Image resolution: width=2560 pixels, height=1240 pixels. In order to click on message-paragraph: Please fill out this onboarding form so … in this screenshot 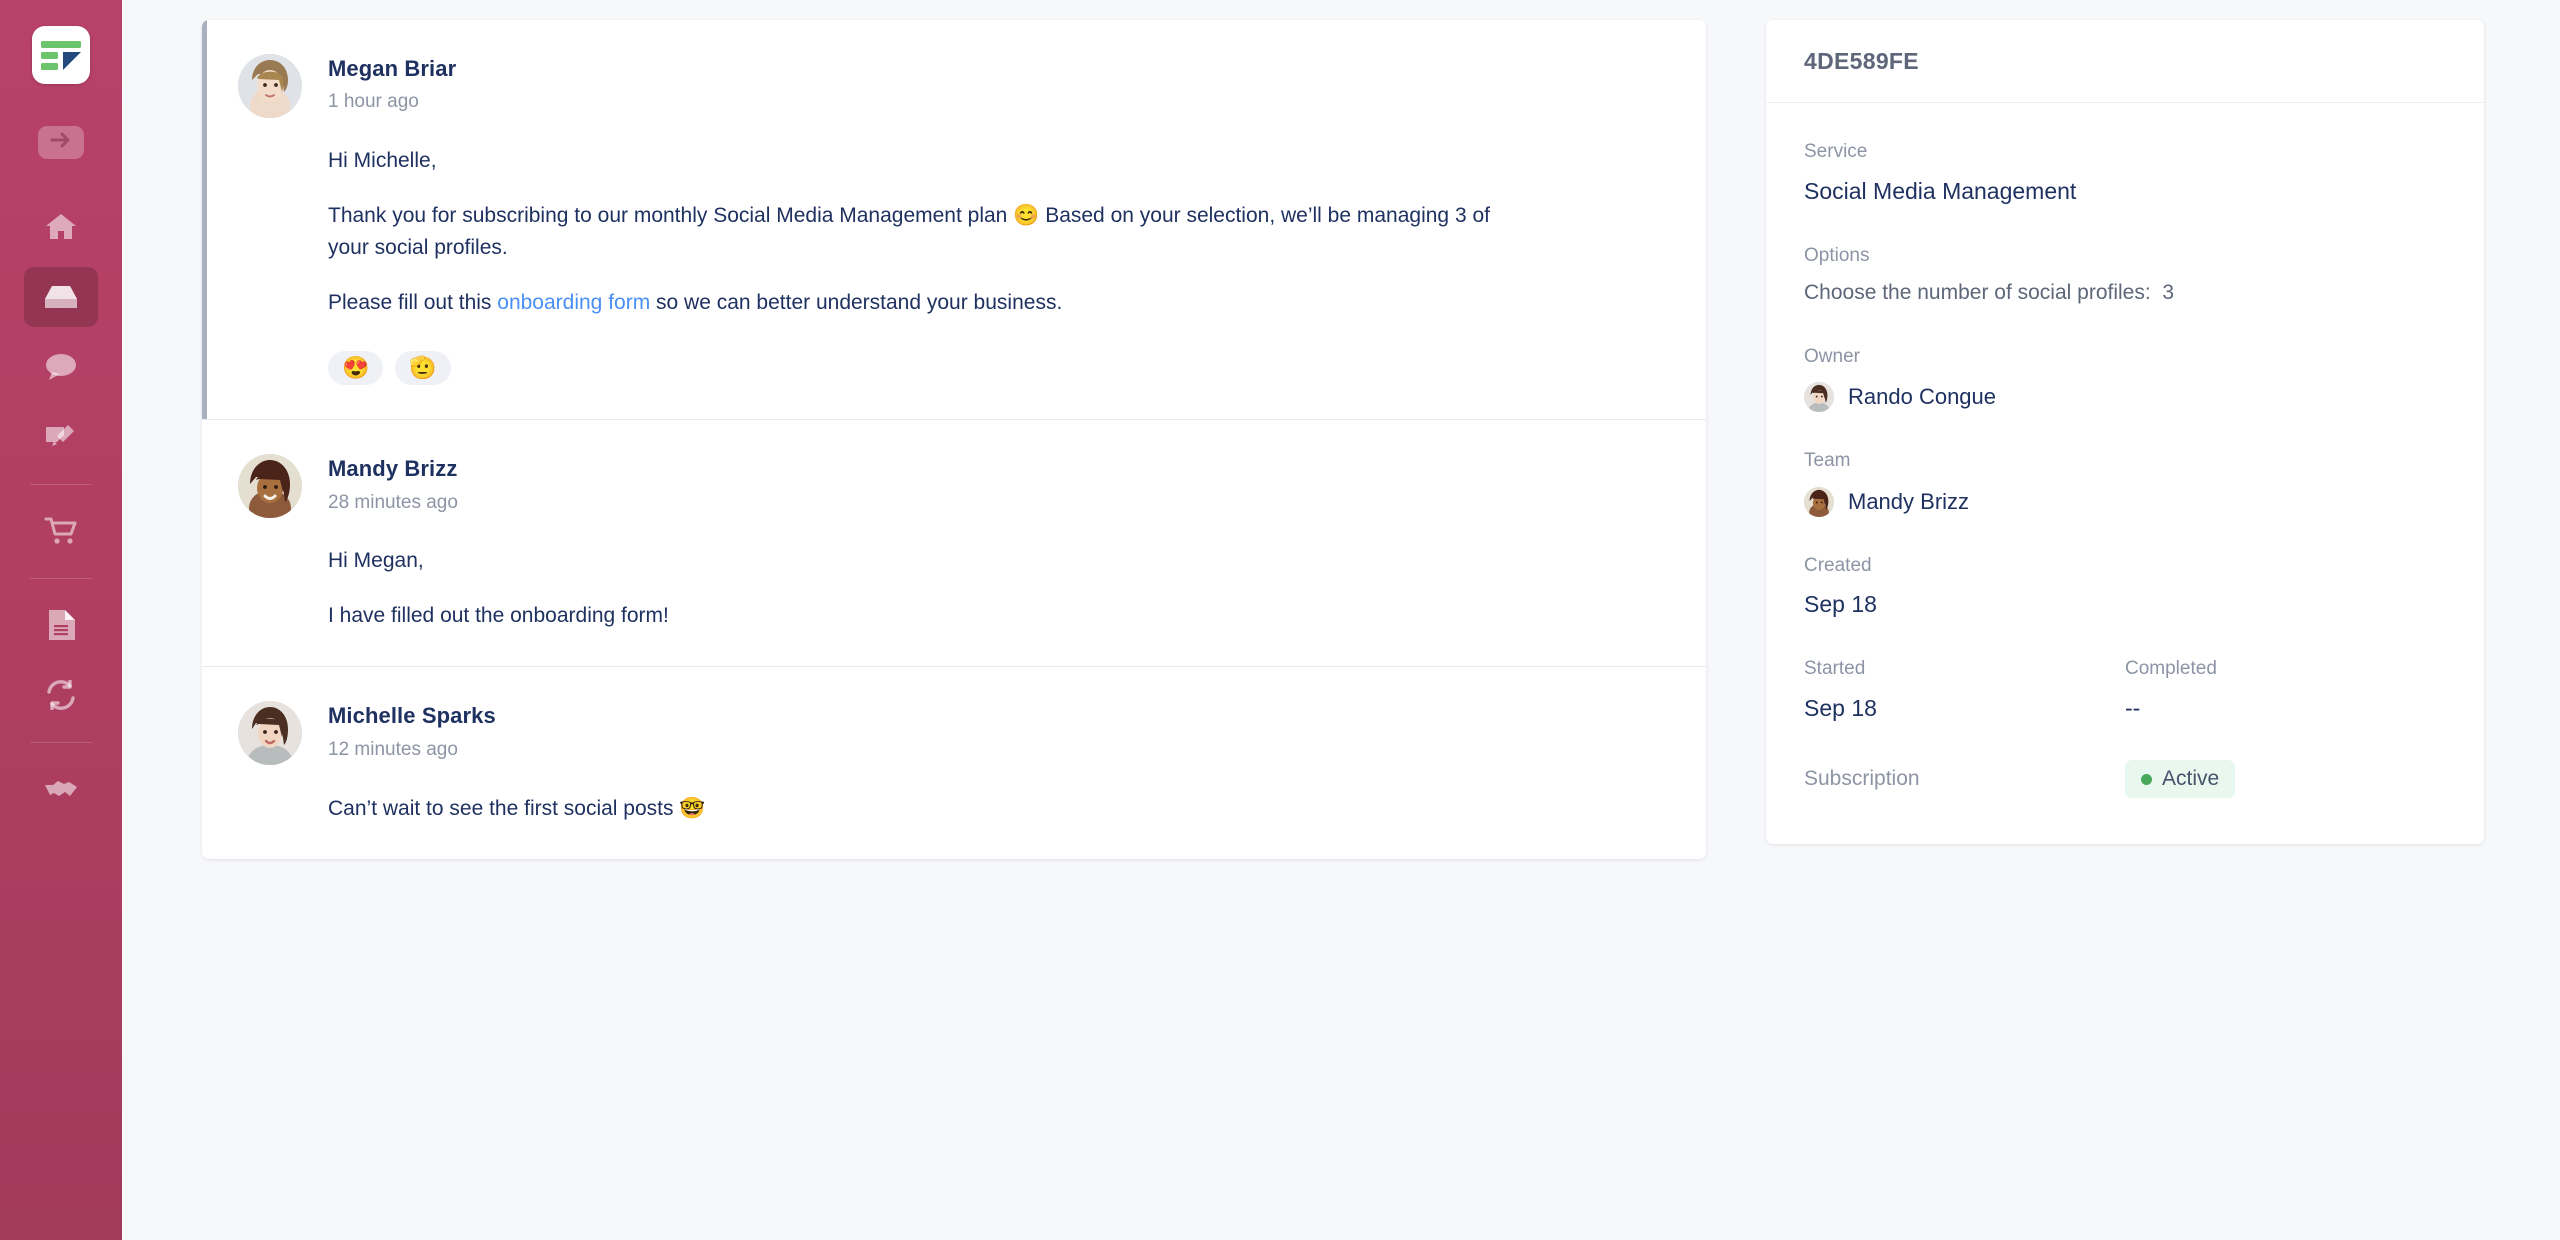, I will do `click(918, 303)`.